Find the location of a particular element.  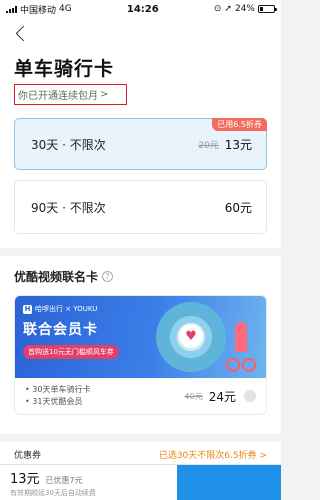

plan-option-30-days: 已用6.5折券 30天 · 不限次 20元 13元 is located at coordinates (140, 144).